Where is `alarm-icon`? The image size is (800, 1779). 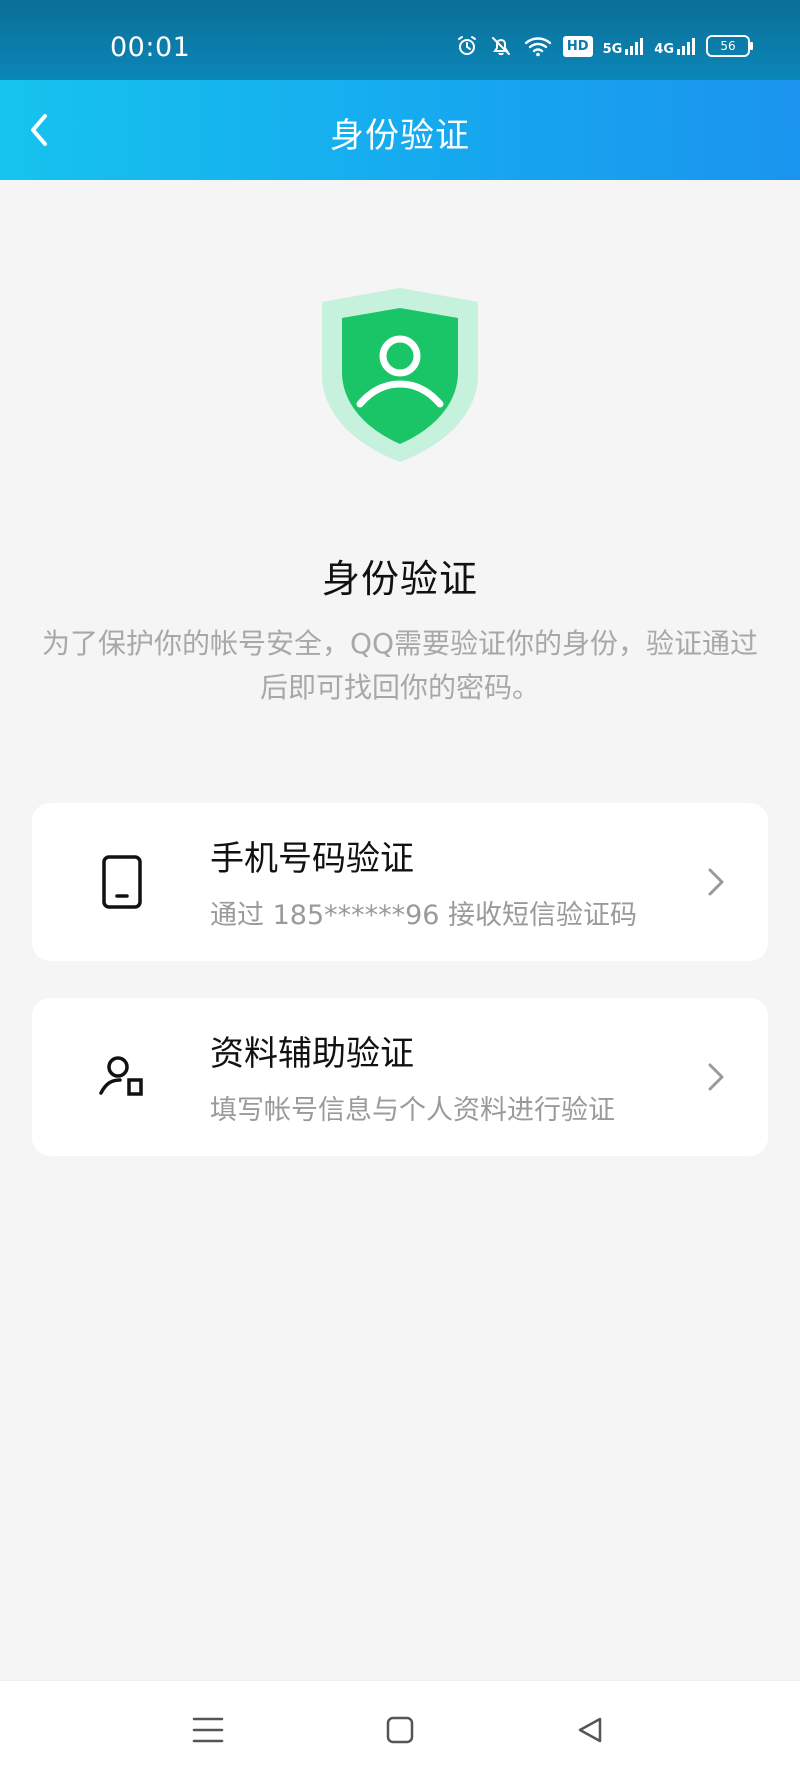 alarm-icon is located at coordinates (466, 45).